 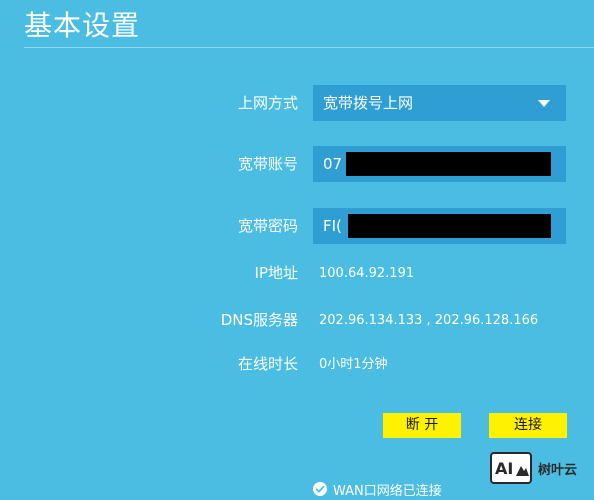 What do you see at coordinates (82, 25) in the screenshot?
I see `page-title: 基本设置` at bounding box center [82, 25].